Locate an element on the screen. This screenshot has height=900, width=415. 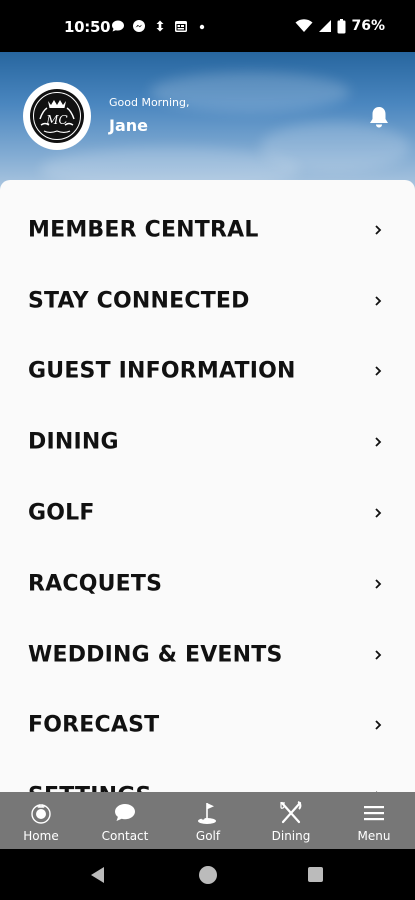
greeting-text: Good Morning, is located at coordinates (149, 102).